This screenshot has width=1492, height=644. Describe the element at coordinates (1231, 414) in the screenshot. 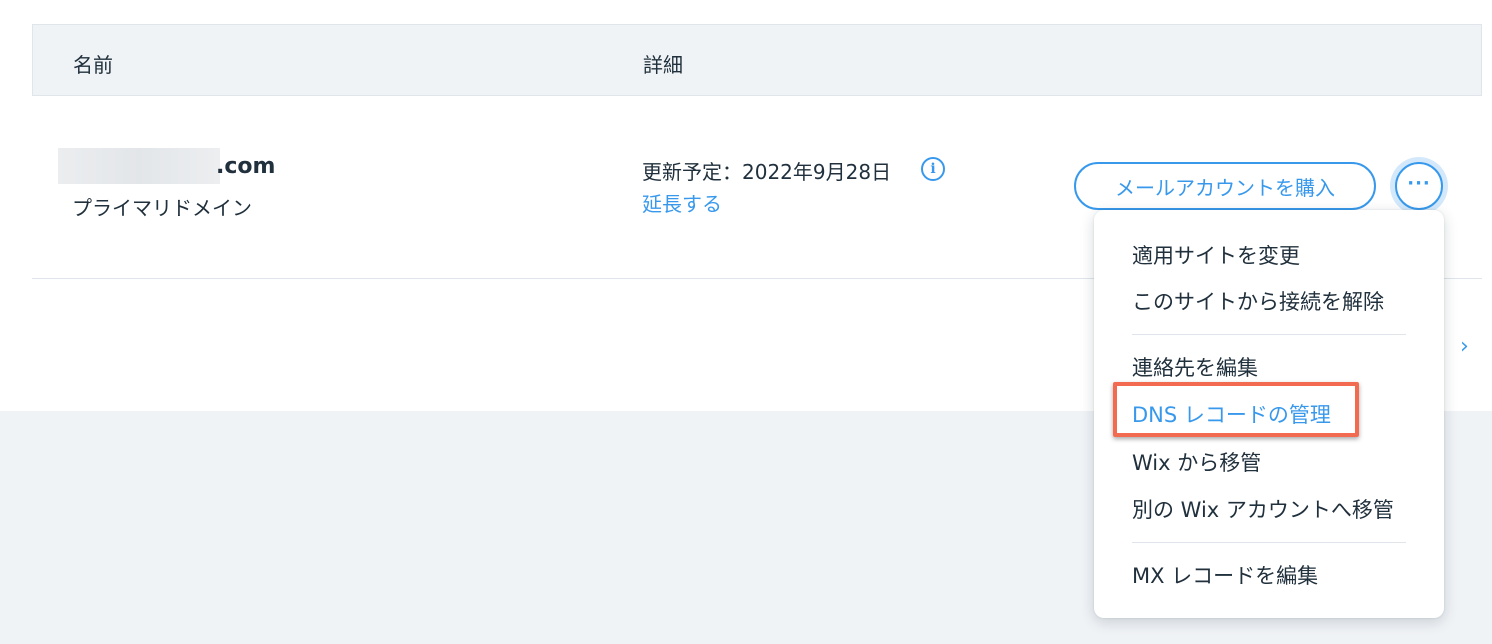

I see `menu-item-manage-dns: DNS レコードの管理` at that location.